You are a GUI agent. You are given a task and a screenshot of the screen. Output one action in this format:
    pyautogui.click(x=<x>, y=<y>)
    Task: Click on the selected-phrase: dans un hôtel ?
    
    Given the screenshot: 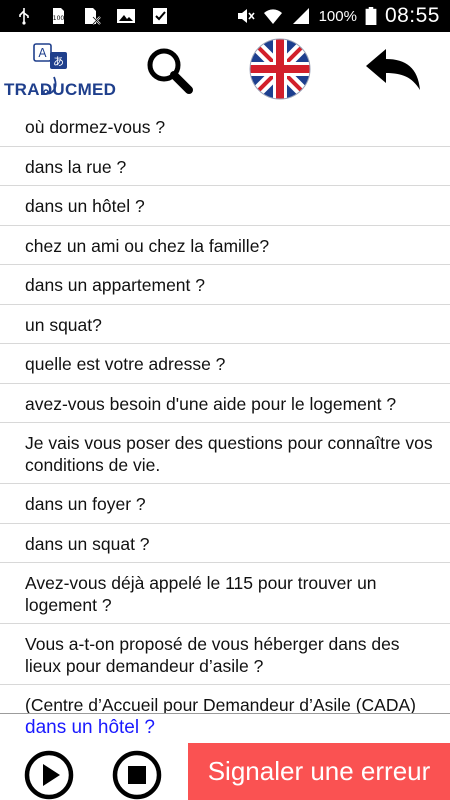 What is the action you would take?
    pyautogui.click(x=225, y=728)
    